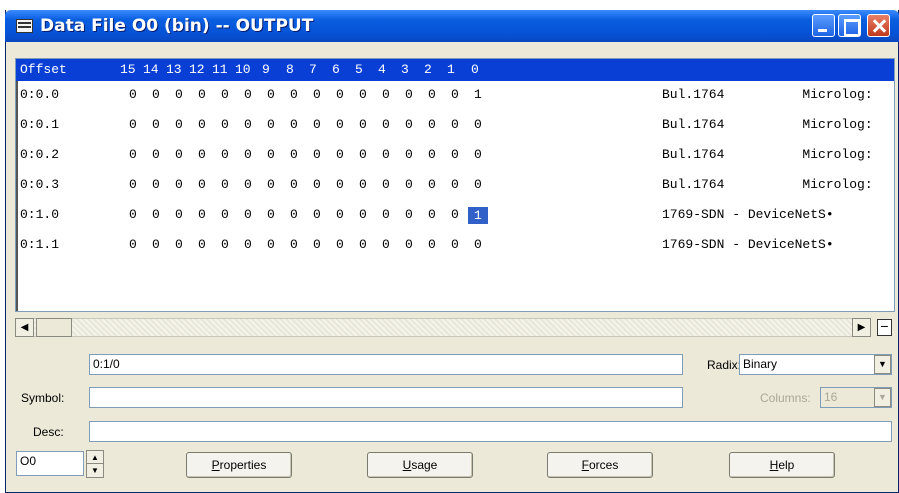 The image size is (899, 493). I want to click on horizontal-scrollbar, so click(443, 327).